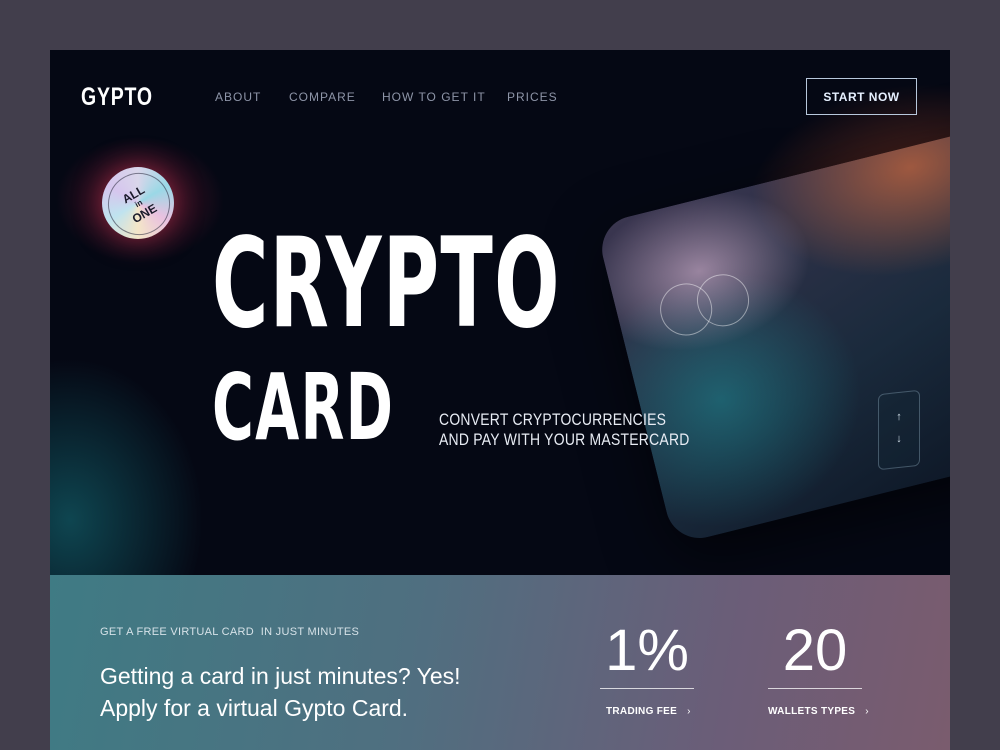  I want to click on hero-headline-line-1: CRYPTO, so click(386, 284).